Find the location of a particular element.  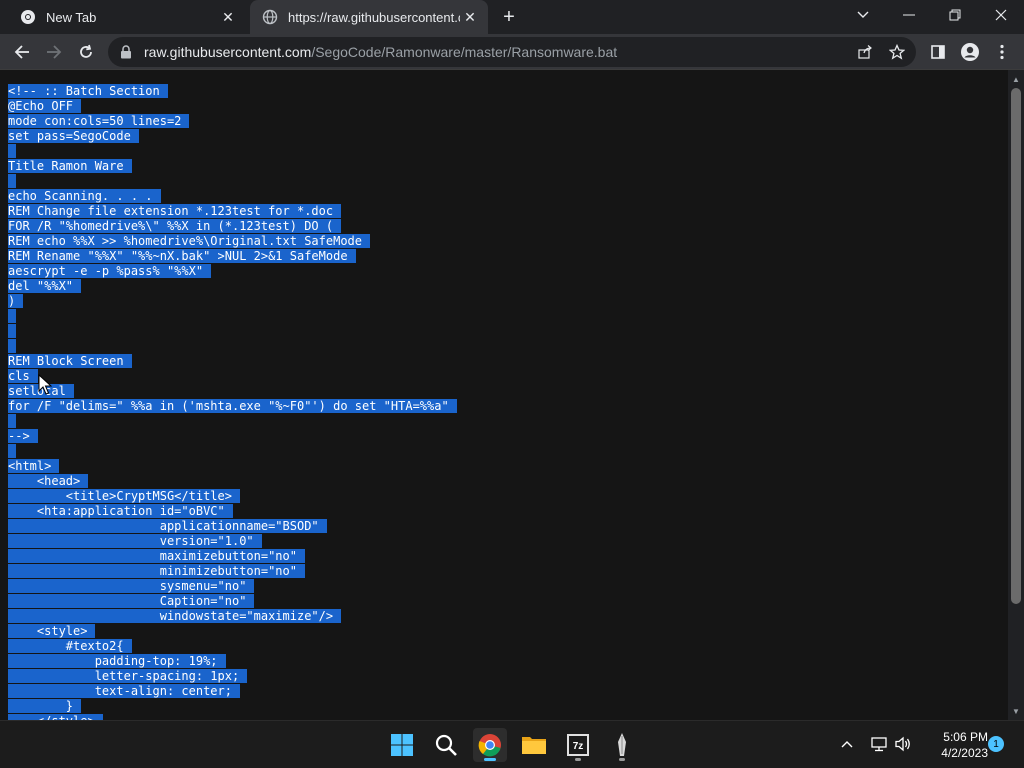

code-line-text: <hta:application id="oBVC" is located at coordinates (120, 511).